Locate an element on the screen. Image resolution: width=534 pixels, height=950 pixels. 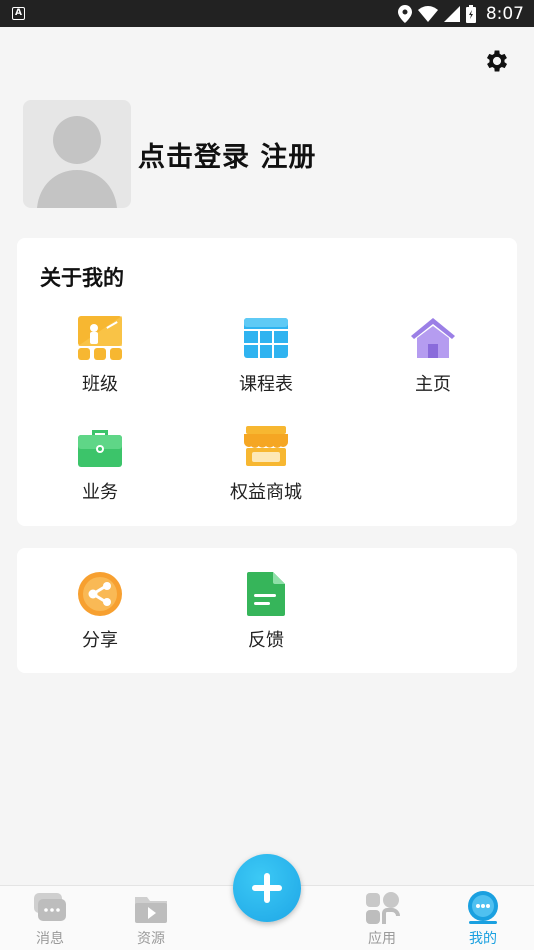
grid-item-label: 课程表 is located at coordinates (266, 384).